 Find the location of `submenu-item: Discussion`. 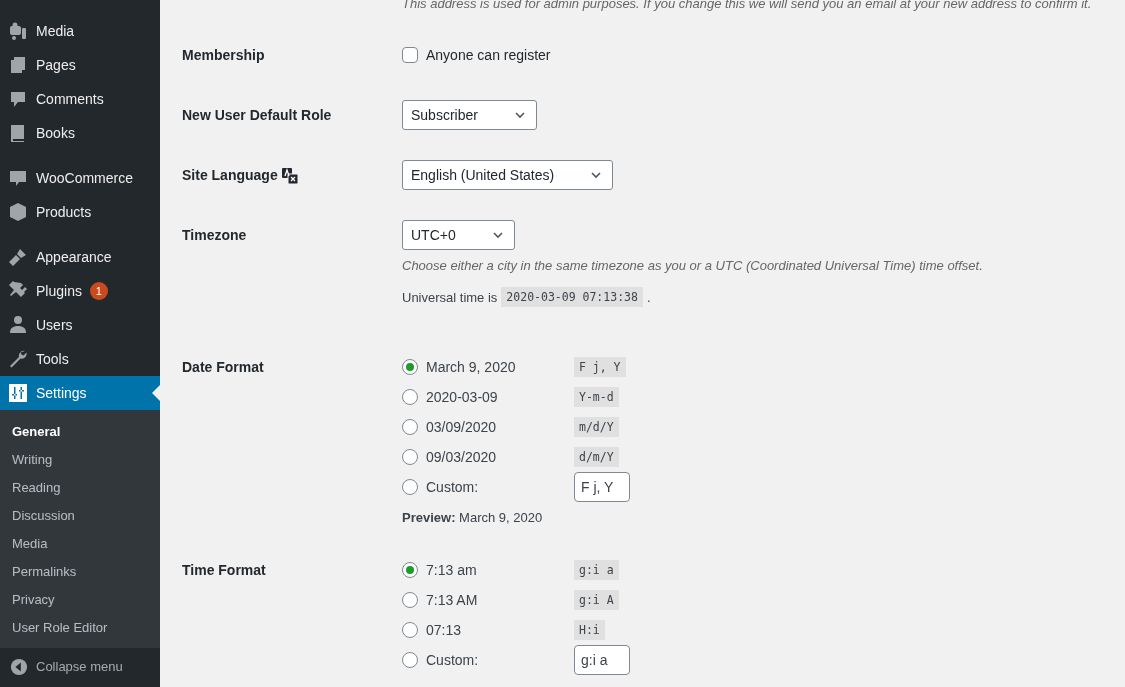

submenu-item: Discussion is located at coordinates (80, 515).